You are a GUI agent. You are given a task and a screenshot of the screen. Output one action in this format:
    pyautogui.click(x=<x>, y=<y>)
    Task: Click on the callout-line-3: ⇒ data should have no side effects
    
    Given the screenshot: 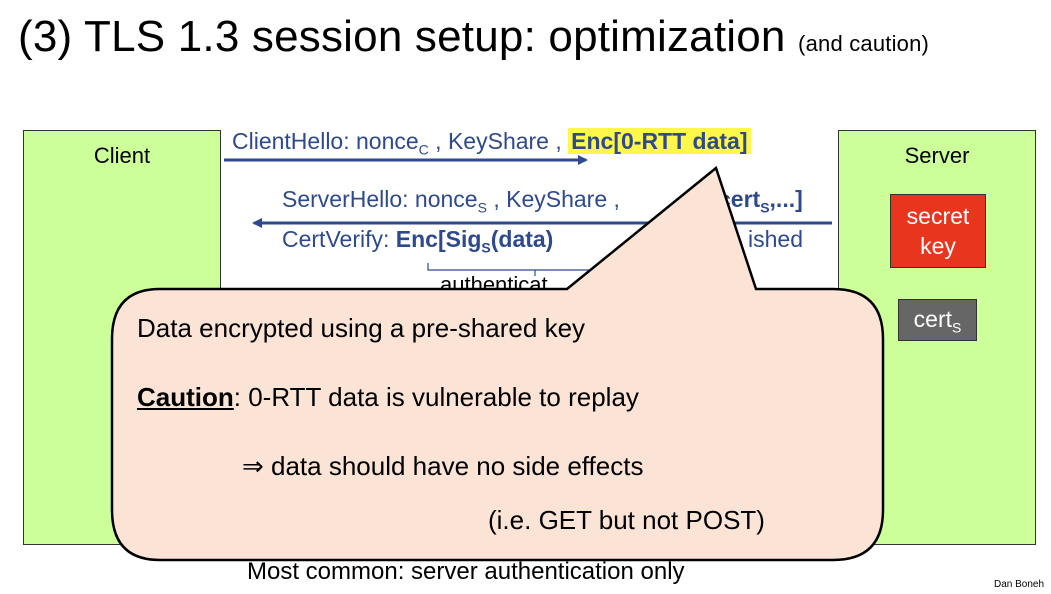 What is the action you would take?
    pyautogui.click(x=443, y=466)
    